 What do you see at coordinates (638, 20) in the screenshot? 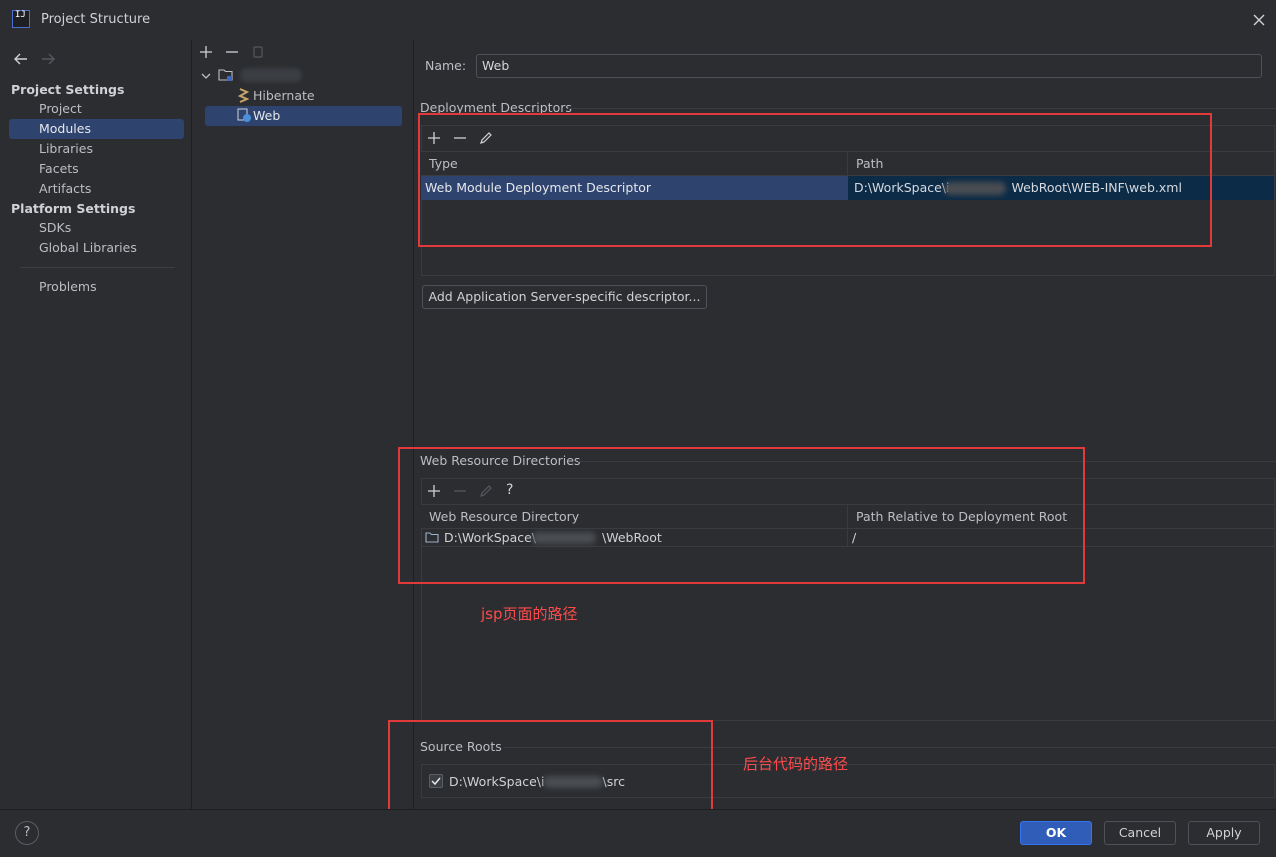
I see `title-bar` at bounding box center [638, 20].